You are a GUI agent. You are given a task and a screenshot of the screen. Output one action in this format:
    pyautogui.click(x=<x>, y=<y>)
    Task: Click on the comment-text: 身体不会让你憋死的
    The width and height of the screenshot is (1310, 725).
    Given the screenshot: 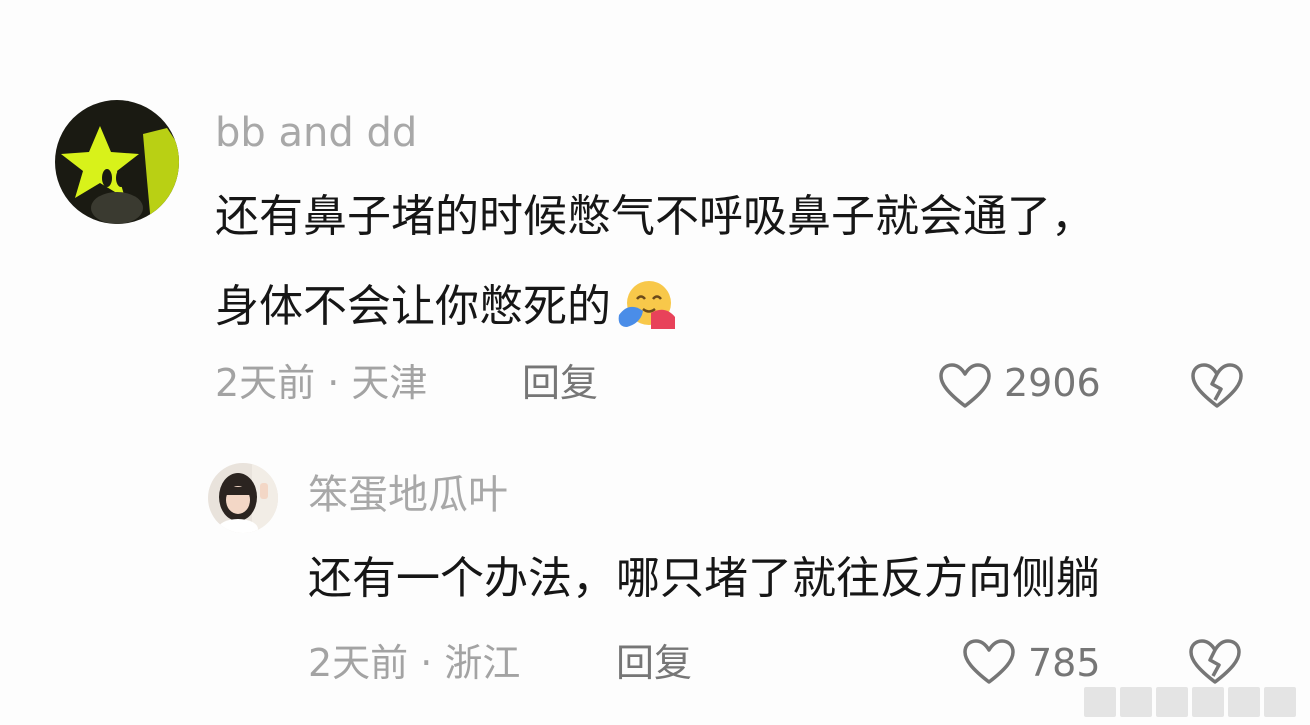 What is the action you would take?
    pyautogui.click(x=446, y=308)
    